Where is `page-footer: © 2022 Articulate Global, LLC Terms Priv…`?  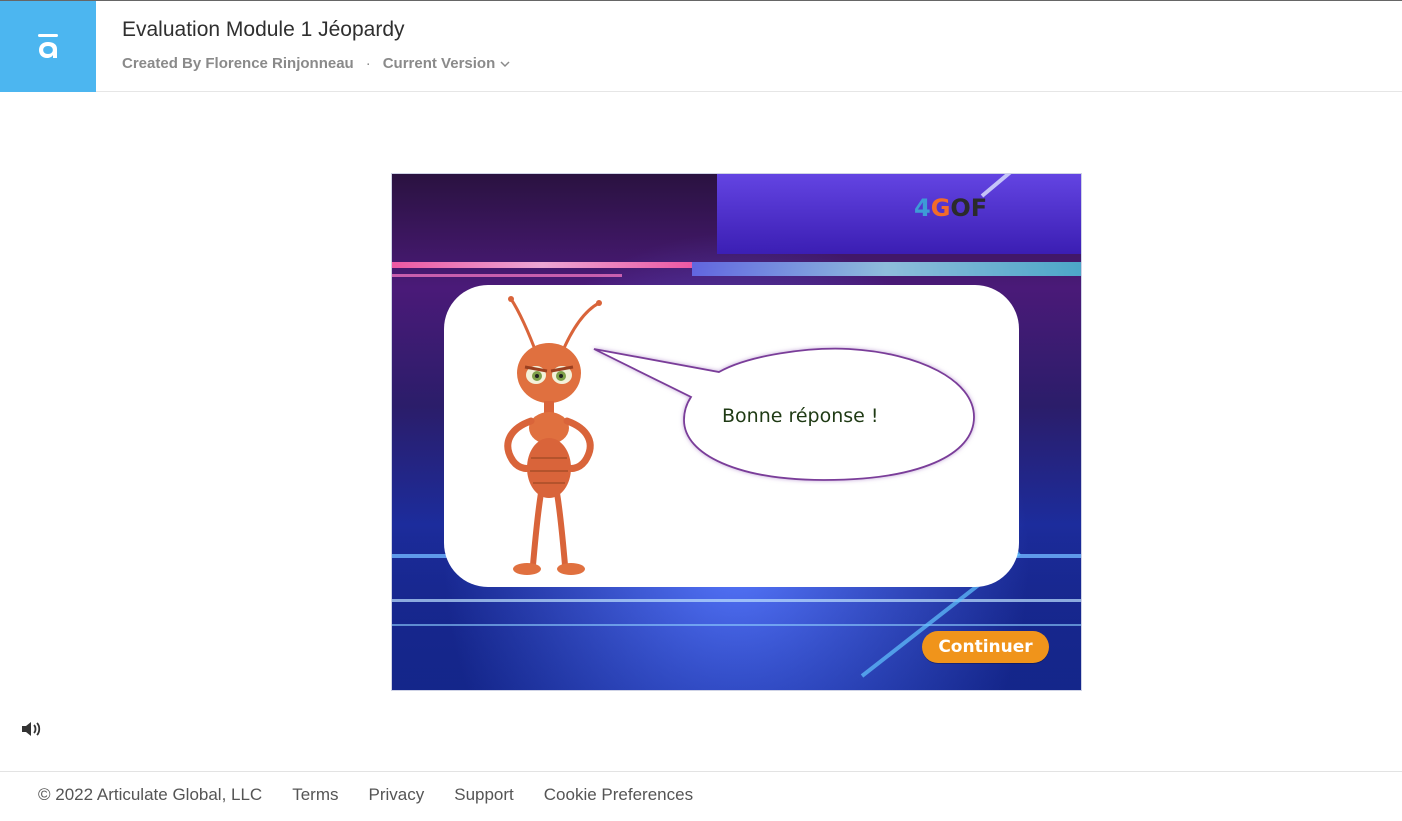 page-footer: © 2022 Articulate Global, LLC Terms Priv… is located at coordinates (380, 795).